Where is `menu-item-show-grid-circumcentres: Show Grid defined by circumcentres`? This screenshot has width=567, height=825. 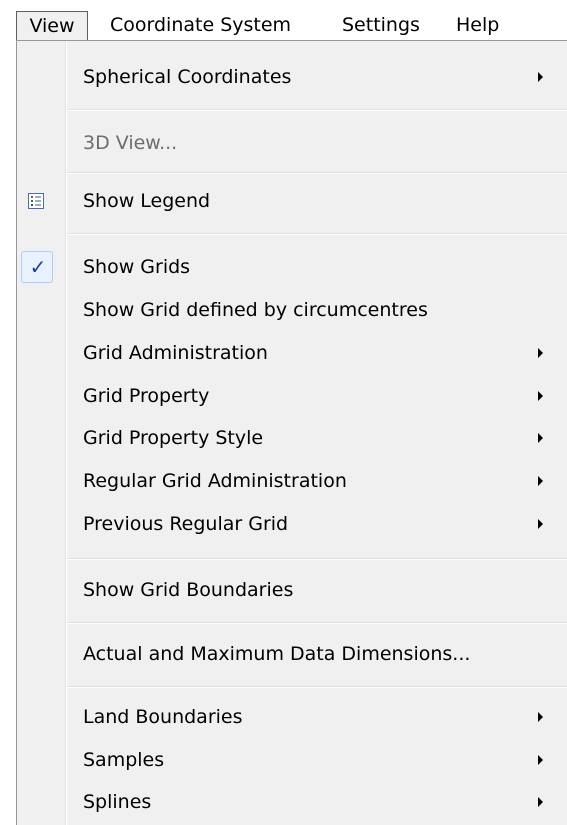
menu-item-show-grid-circumcentres: Show Grid defined by circumcentres is located at coordinates (284, 310).